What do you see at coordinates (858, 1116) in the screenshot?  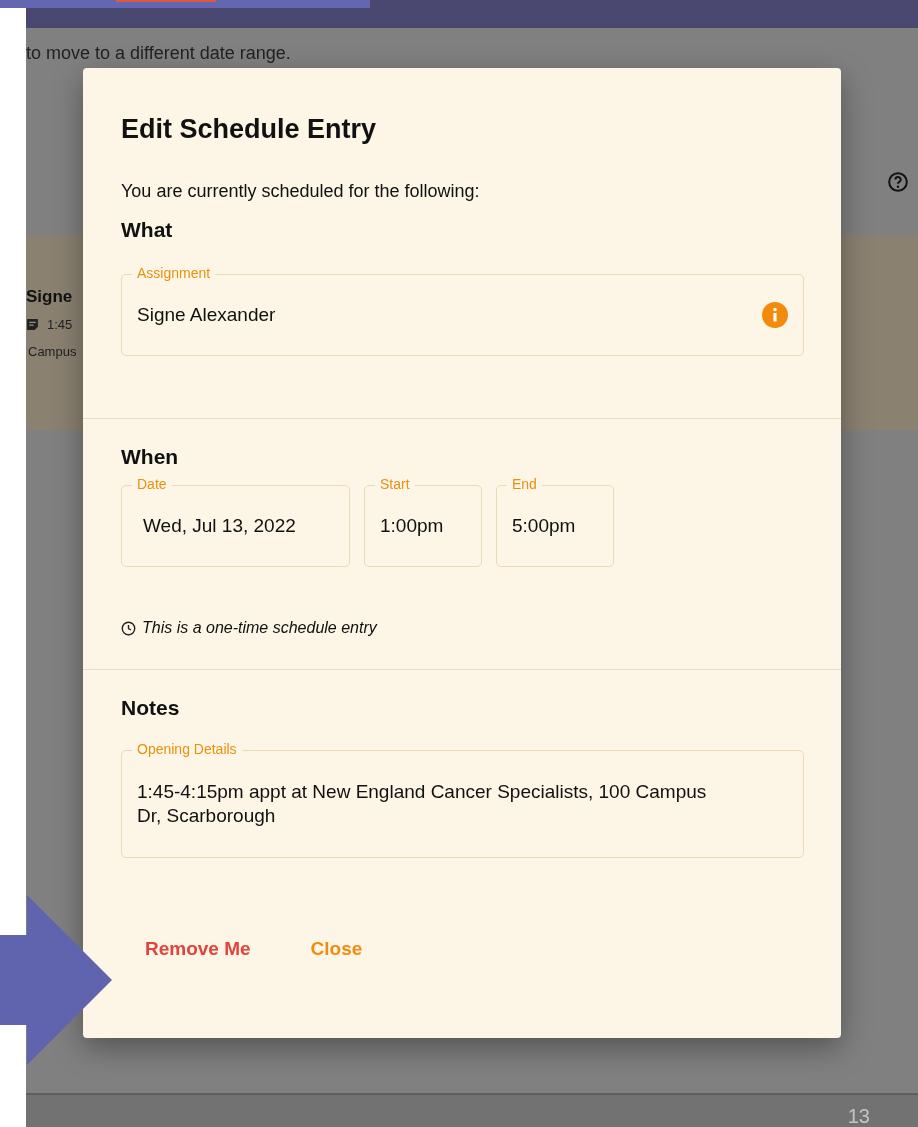 I see `page-number: 13` at bounding box center [858, 1116].